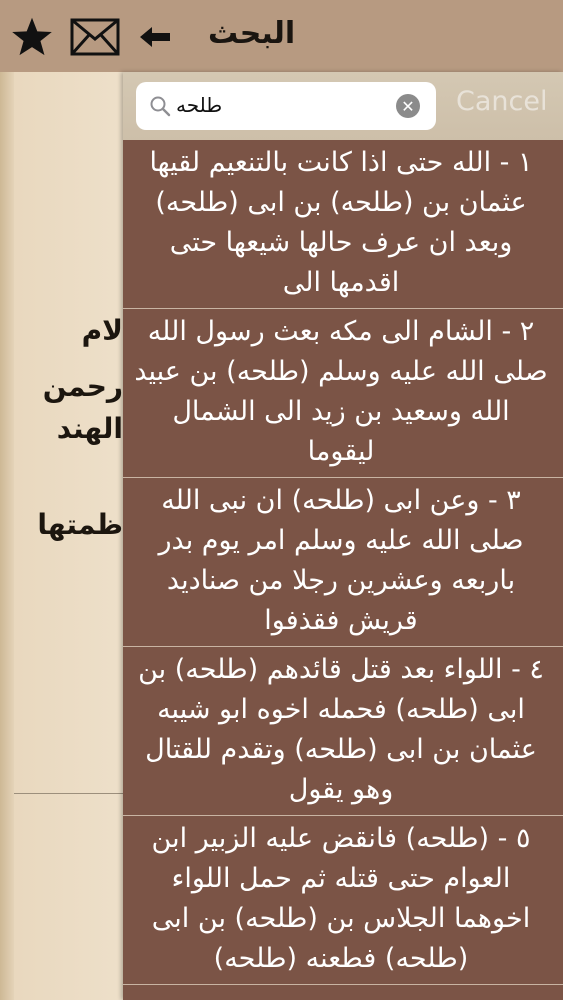 Image resolution: width=563 pixels, height=1000 pixels. Describe the element at coordinates (341, 789) in the screenshot. I see `result-line: وهو يقول` at that location.